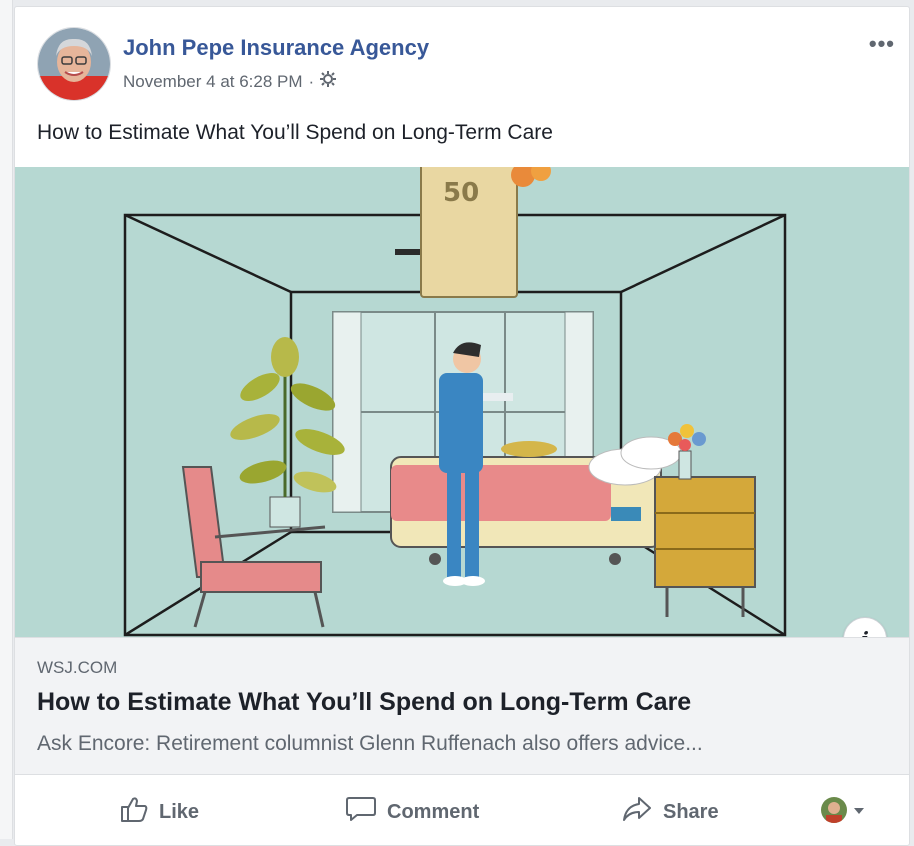 The height and width of the screenshot is (846, 914). I want to click on share-button: Share, so click(670, 812).